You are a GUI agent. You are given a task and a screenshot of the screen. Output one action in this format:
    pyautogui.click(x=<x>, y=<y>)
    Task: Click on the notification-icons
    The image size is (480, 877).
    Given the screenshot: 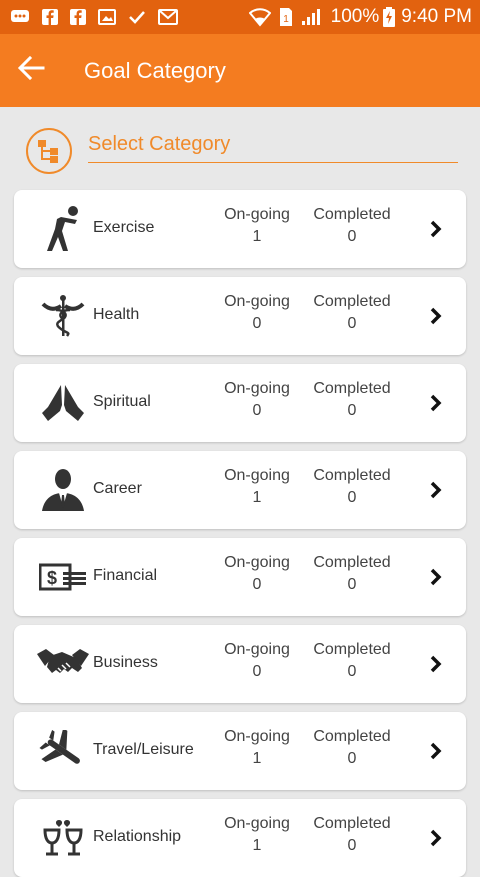 What is the action you would take?
    pyautogui.click(x=100, y=17)
    